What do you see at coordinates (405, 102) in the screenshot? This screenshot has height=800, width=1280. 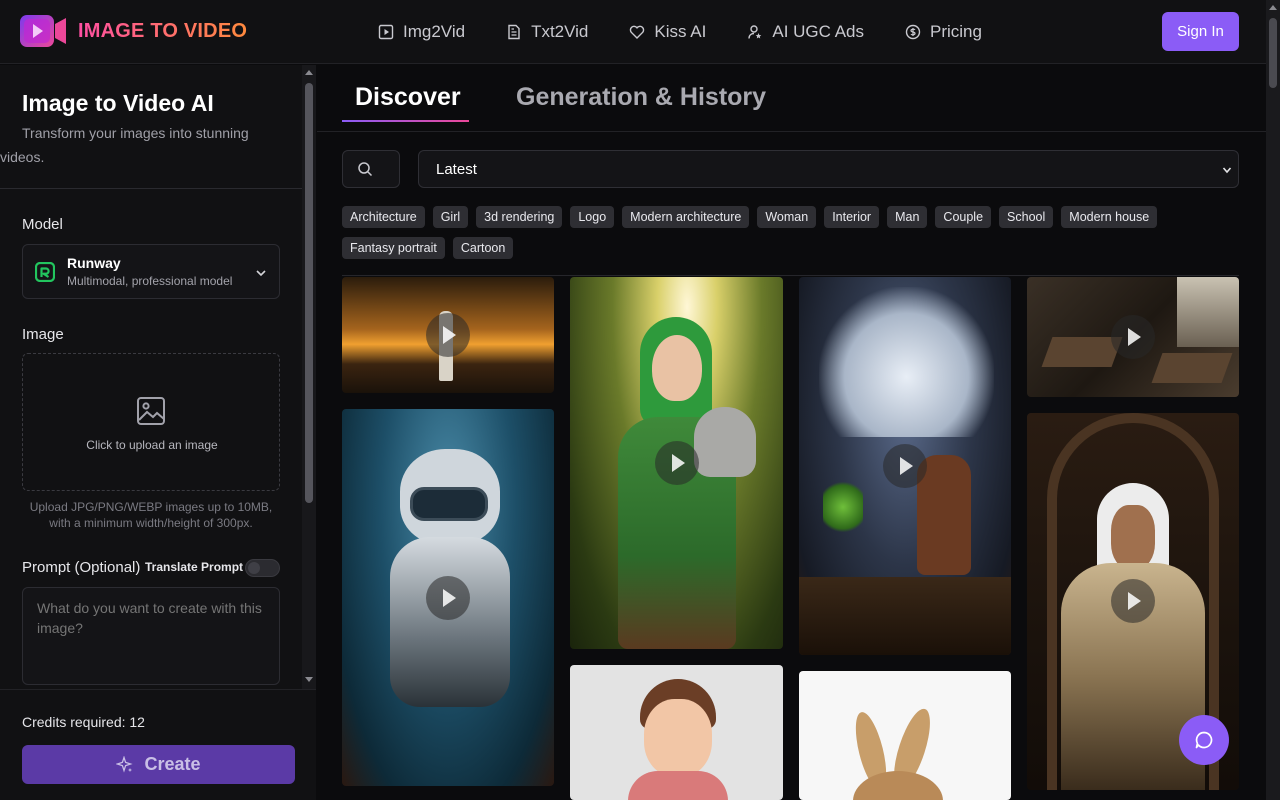 I see `tab-discover: Discover` at bounding box center [405, 102].